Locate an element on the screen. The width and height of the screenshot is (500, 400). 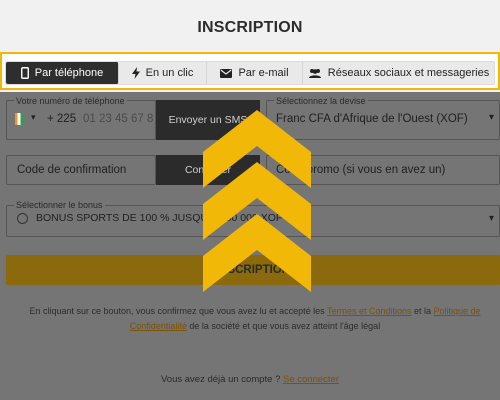
login-link: Se connecter is located at coordinates (311, 379).